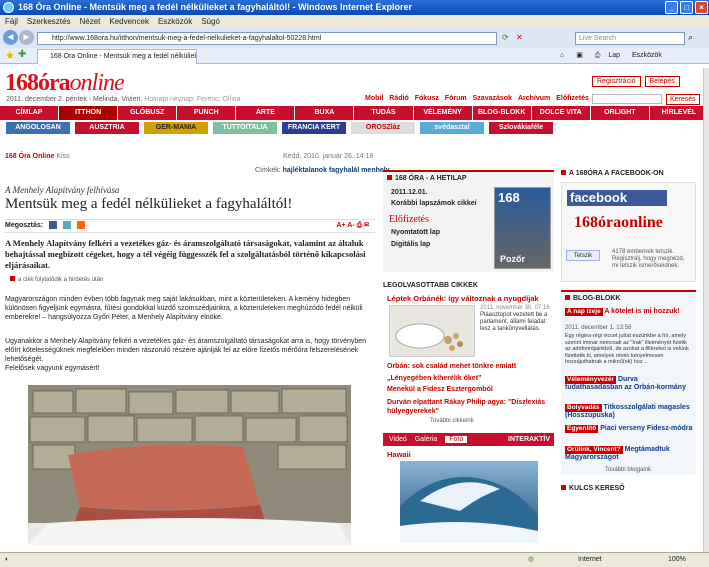 This screenshot has width=709, height=567. Describe the element at coordinates (415, 232) in the screenshot. I see `nyomtatott-link: Nyomtatott lap` at that location.